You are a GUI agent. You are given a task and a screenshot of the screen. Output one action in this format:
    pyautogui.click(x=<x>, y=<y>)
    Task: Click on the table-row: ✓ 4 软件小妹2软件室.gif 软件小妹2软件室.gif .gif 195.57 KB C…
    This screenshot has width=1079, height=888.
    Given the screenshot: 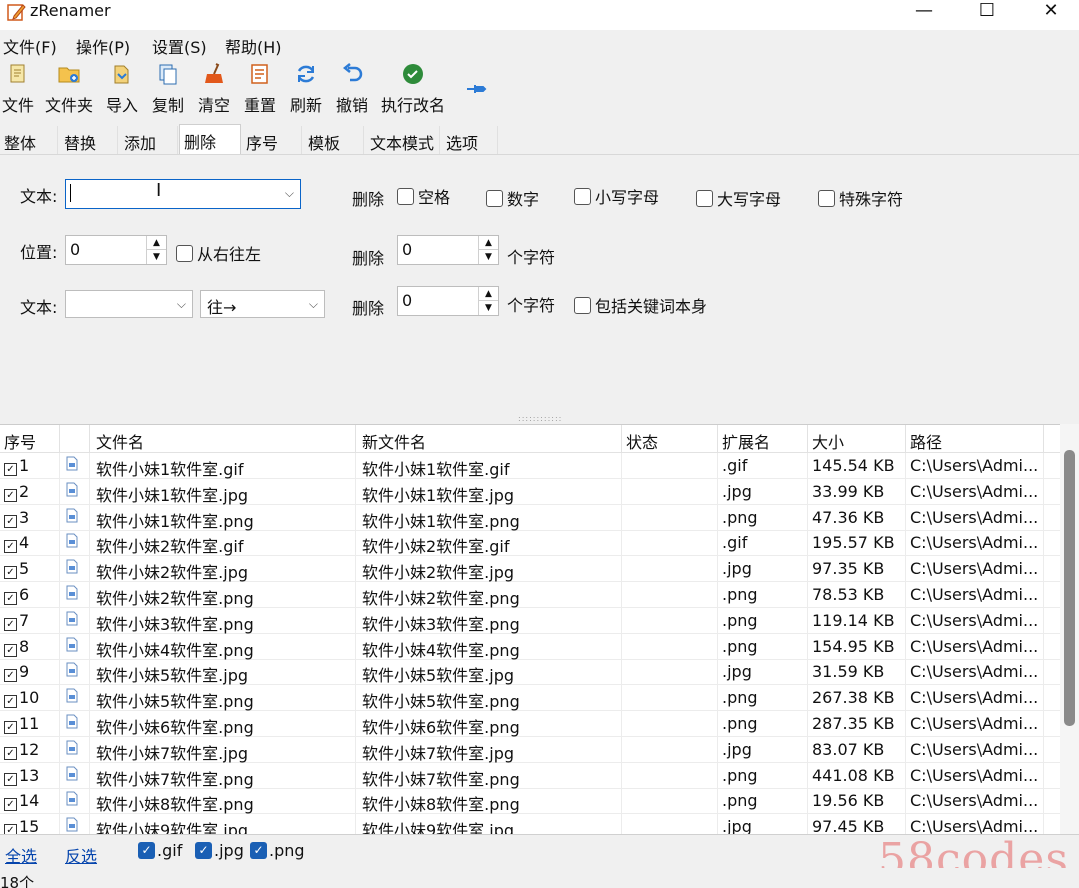 What is the action you would take?
    pyautogui.click(x=530, y=543)
    